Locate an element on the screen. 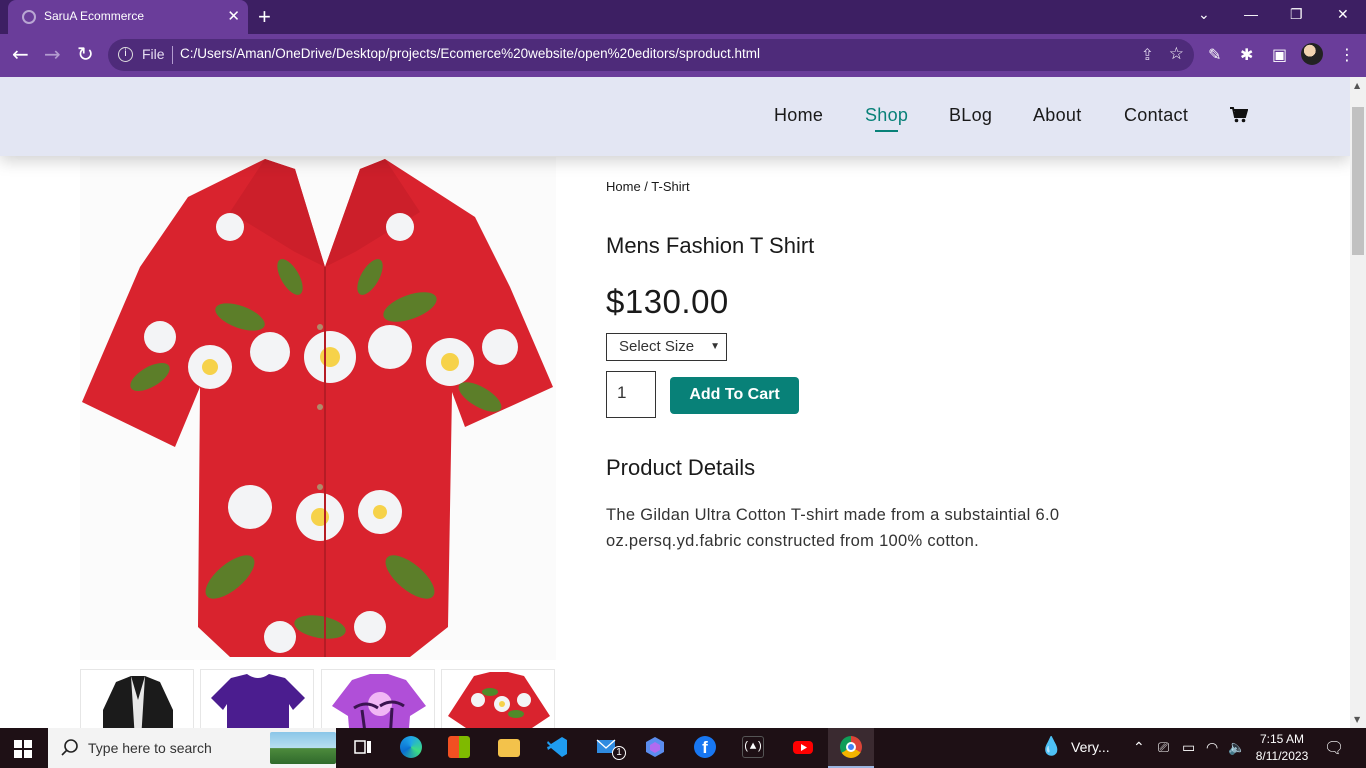 The height and width of the screenshot is (768, 1366). code-app-icon: (▲) is located at coordinates (753, 747).